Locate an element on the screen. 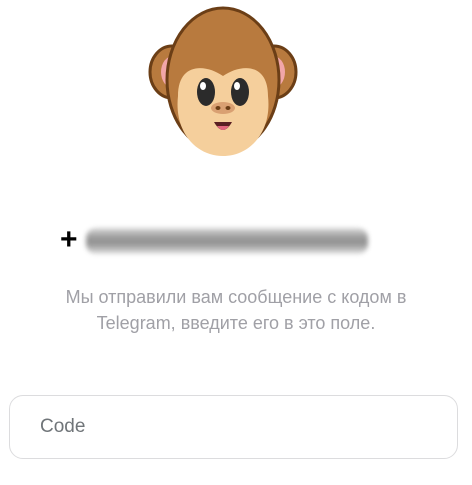 This screenshot has width=472, height=485. message-line-1: Мы отправили вам сообщение с кодом в is located at coordinates (236, 297).